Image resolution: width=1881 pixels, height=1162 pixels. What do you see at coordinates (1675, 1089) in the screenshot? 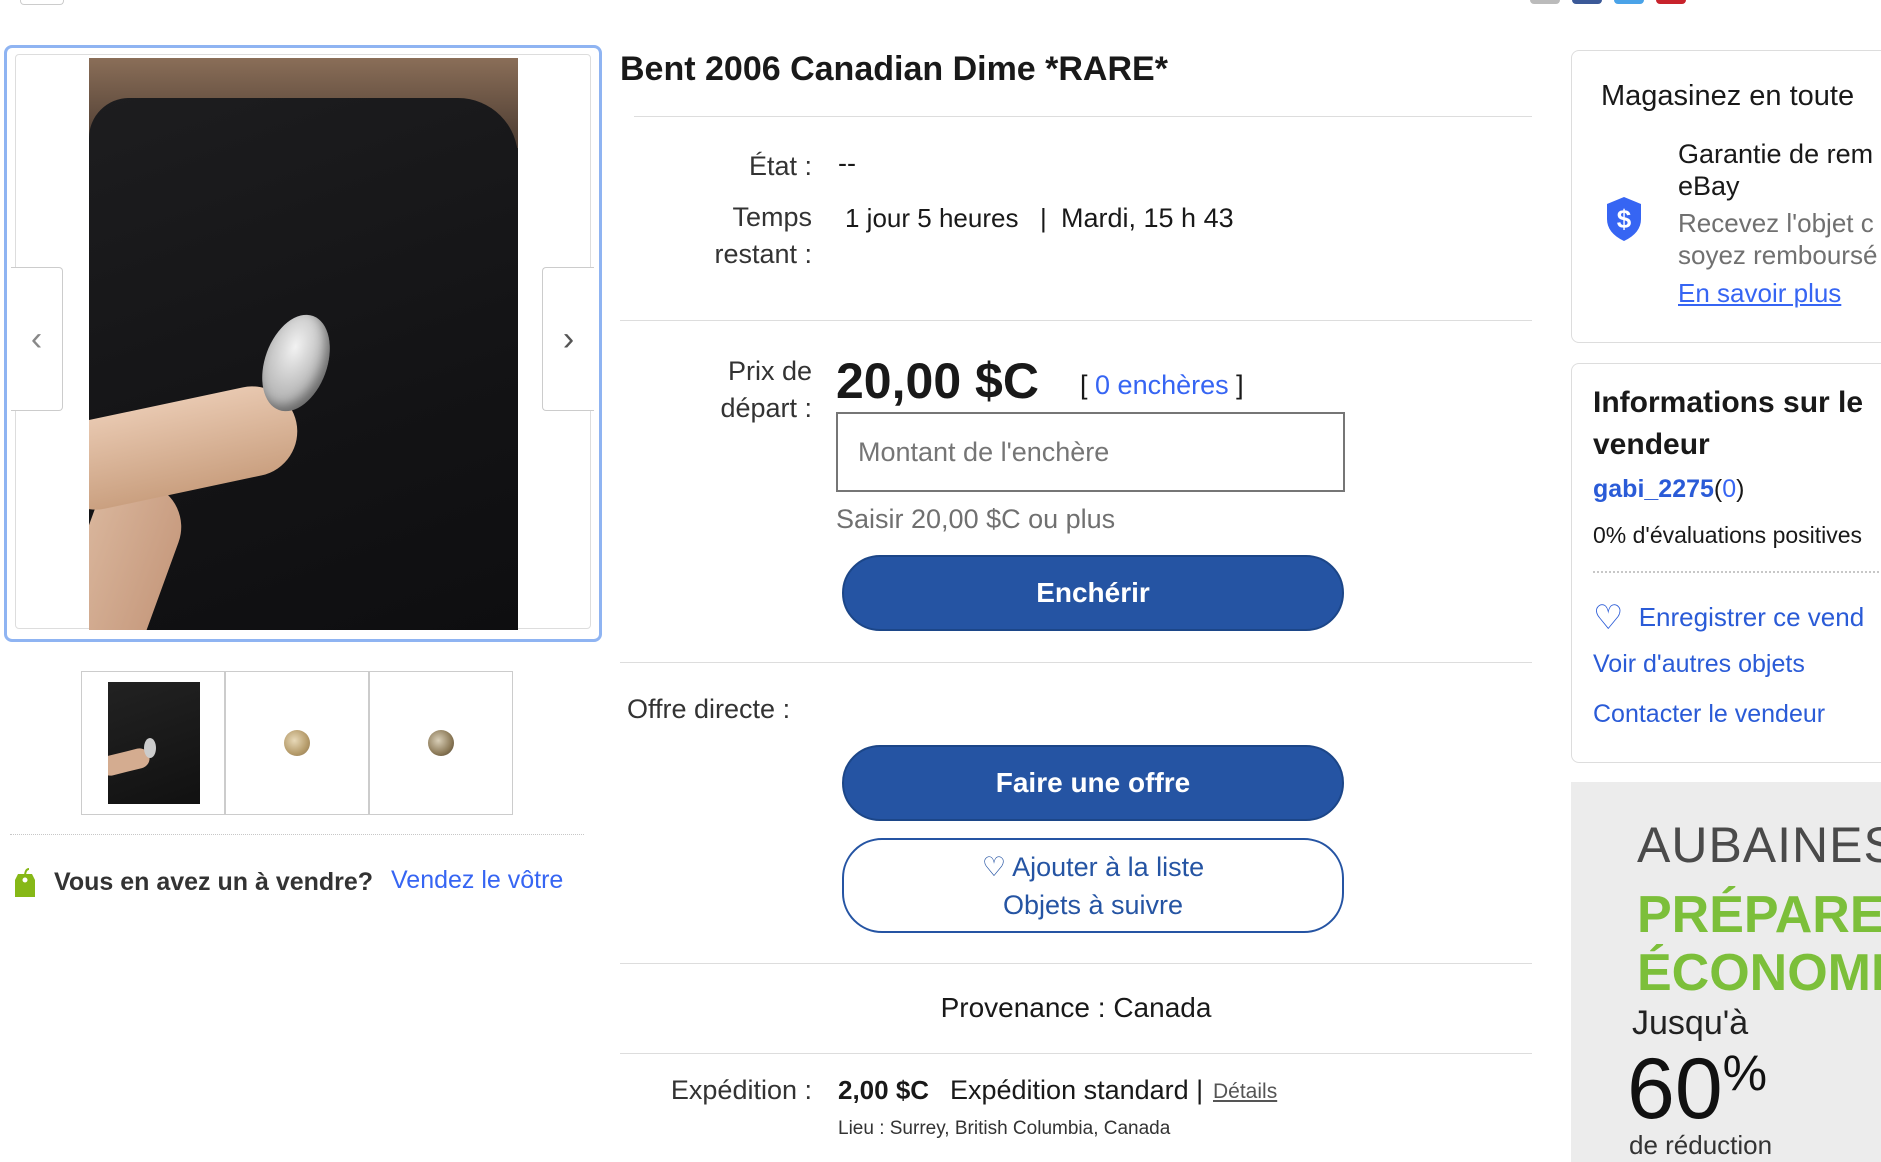
I see `ad-discount-value: 60` at bounding box center [1675, 1089].